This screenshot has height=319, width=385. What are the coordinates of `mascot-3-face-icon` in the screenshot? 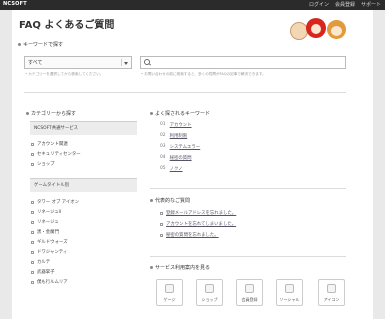 It's located at (336, 31).